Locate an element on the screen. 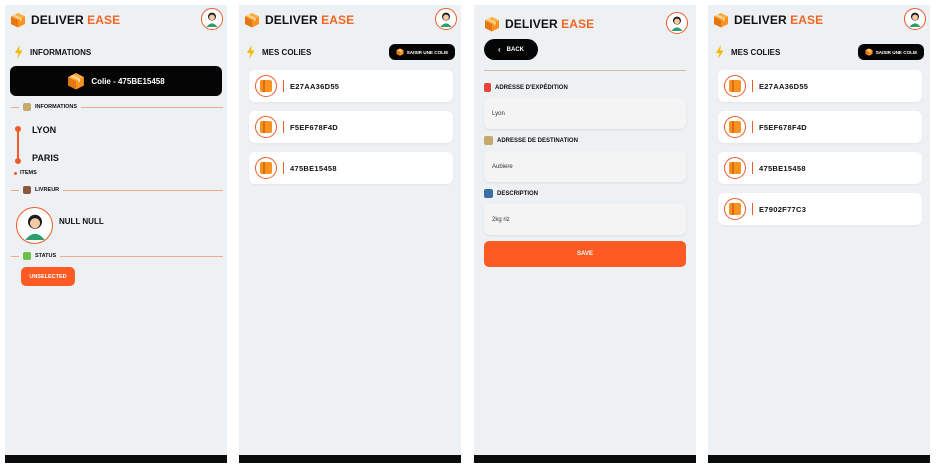 The image size is (937, 467). driver-avatar-icon is located at coordinates (34, 227).